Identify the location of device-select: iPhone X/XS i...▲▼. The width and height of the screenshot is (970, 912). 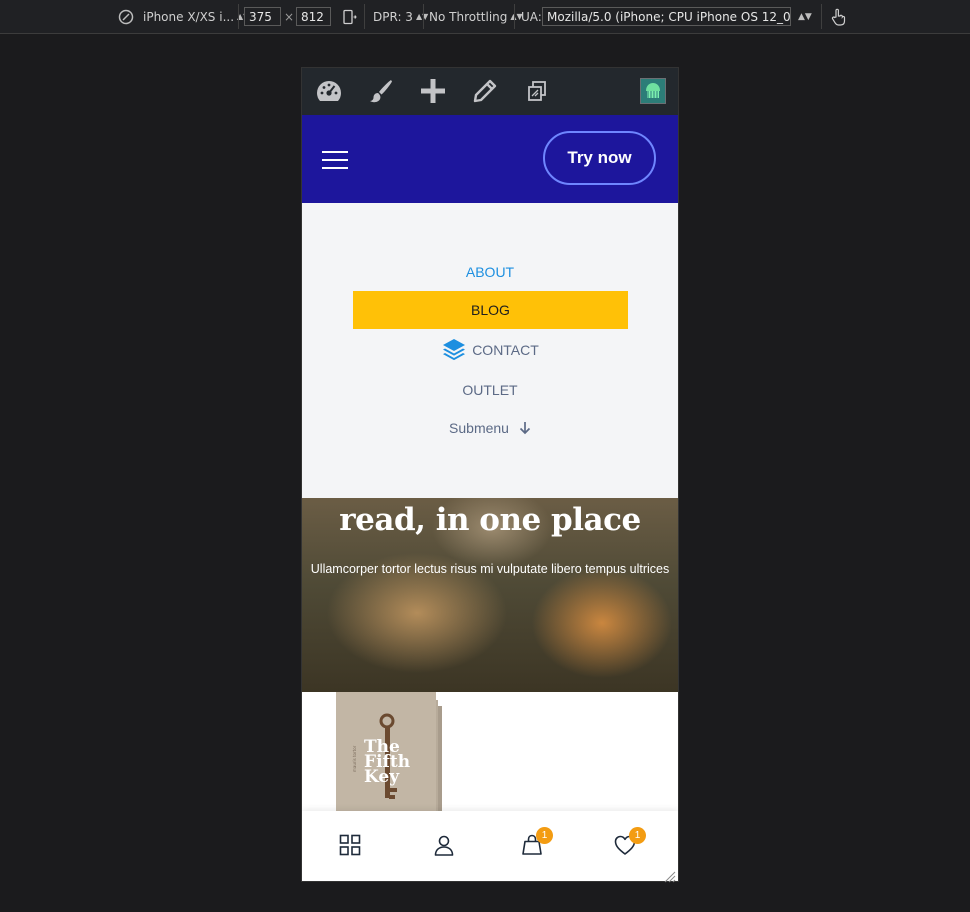
(196, 16).